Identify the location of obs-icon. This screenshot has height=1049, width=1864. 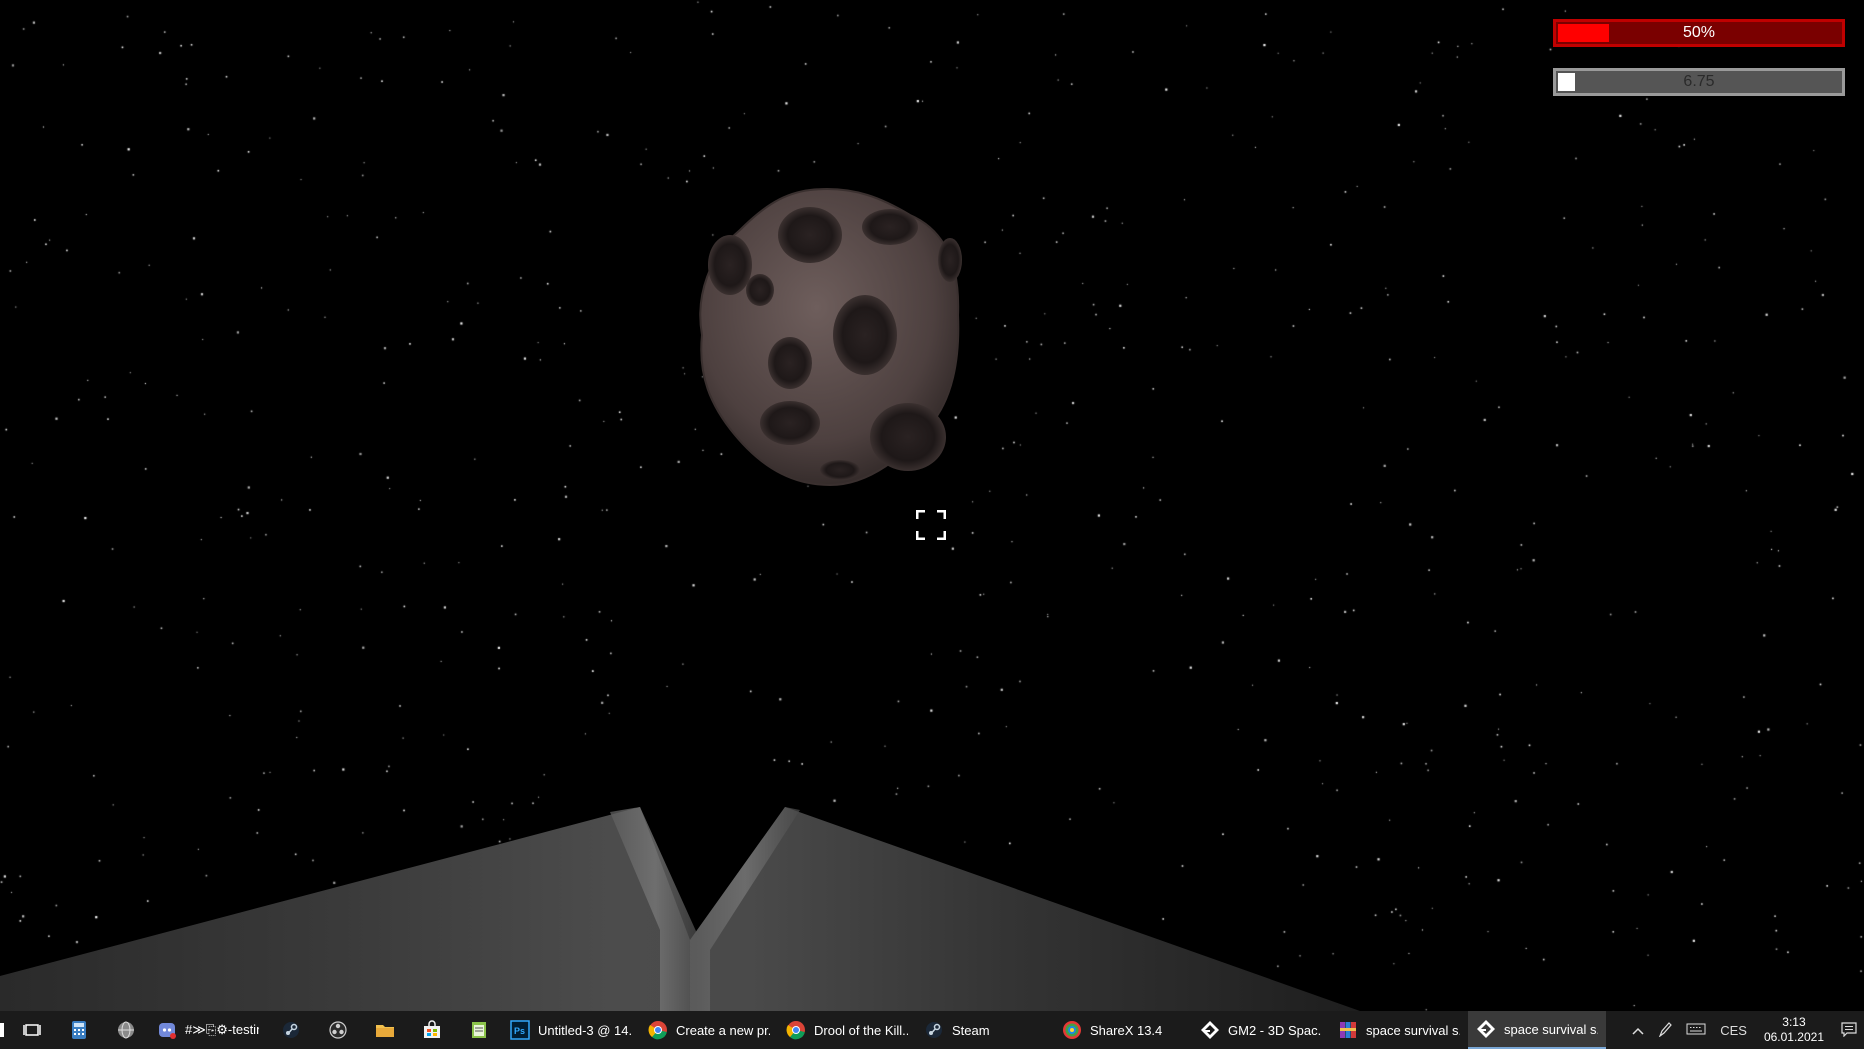
(337, 1030).